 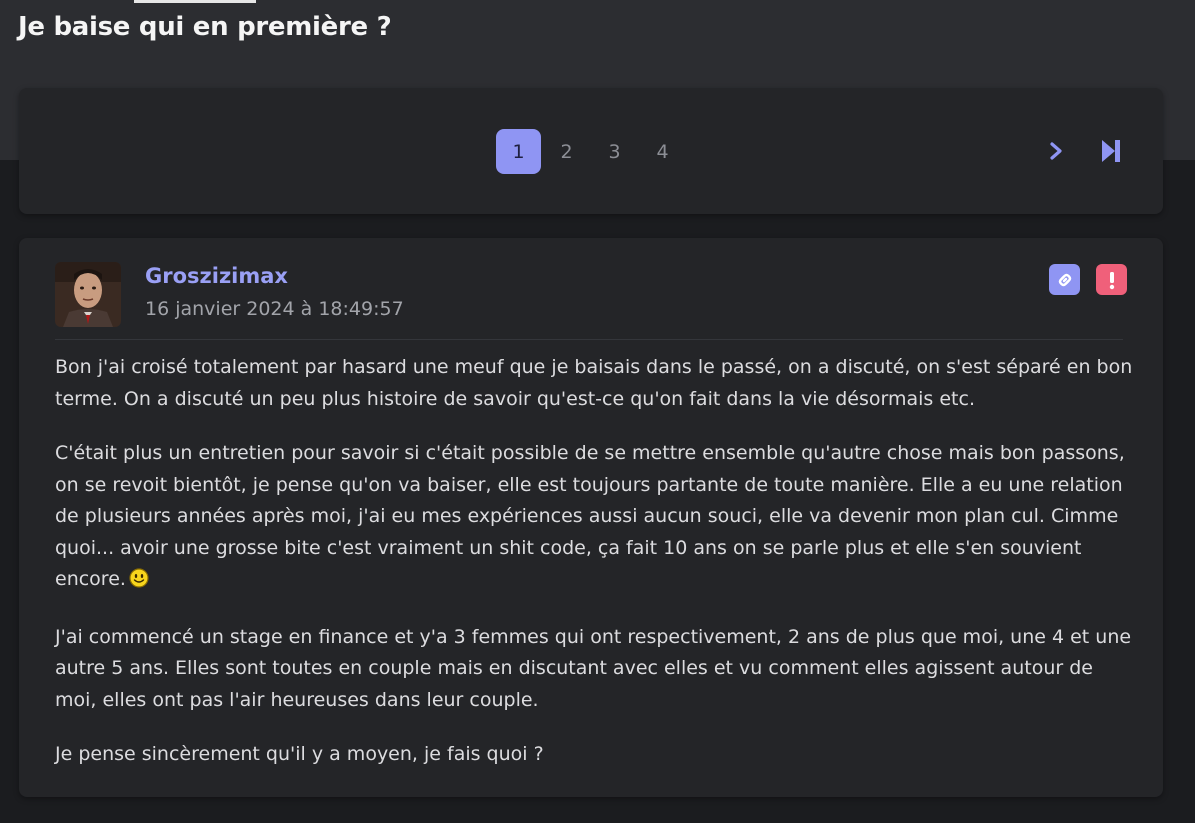 I want to click on skip-to-last-icon, so click(x=1111, y=151).